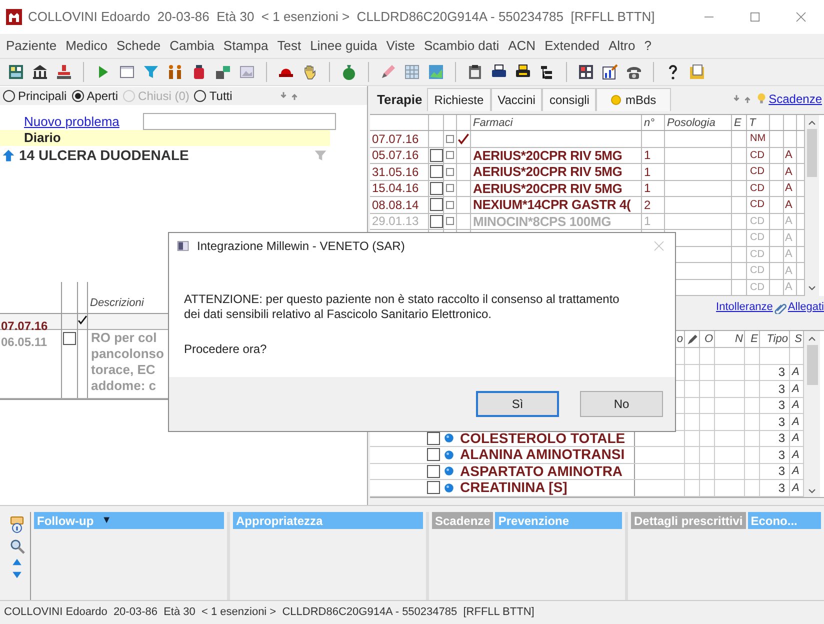 This screenshot has width=824, height=624. I want to click on tab: Vaccini, so click(516, 99).